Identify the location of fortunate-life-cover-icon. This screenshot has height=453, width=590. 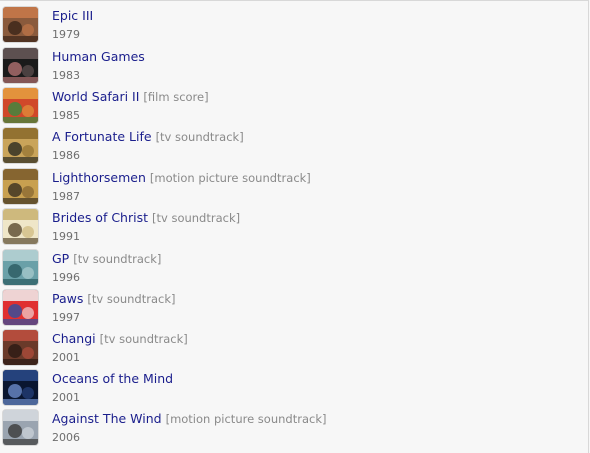
(20, 145).